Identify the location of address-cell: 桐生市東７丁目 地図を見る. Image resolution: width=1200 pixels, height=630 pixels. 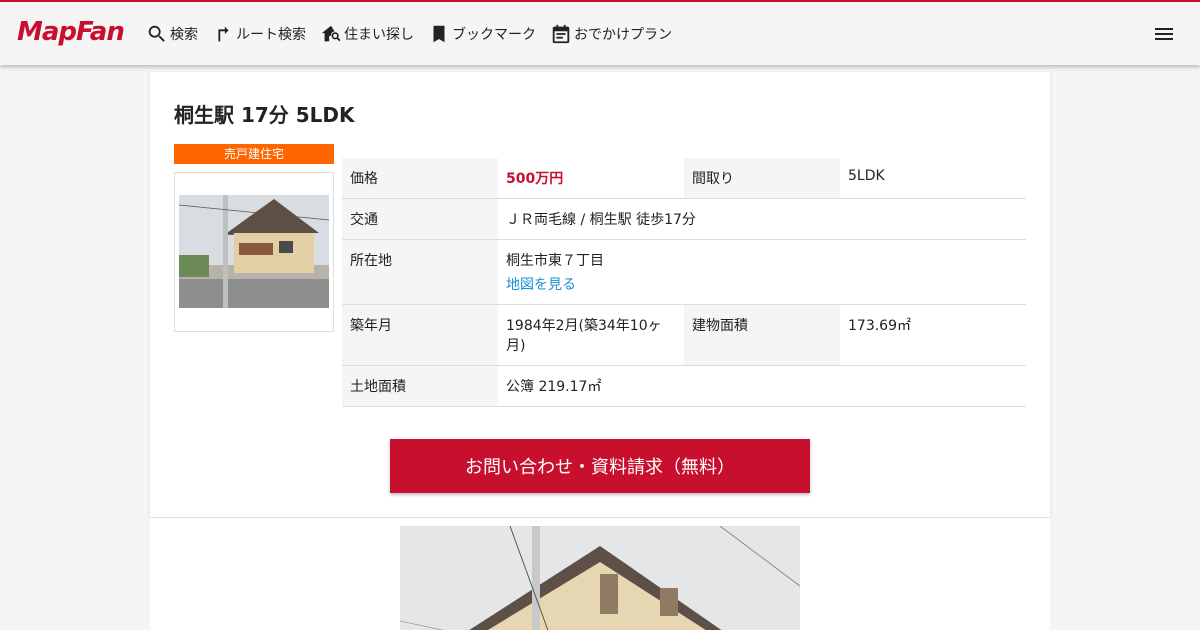
(762, 272).